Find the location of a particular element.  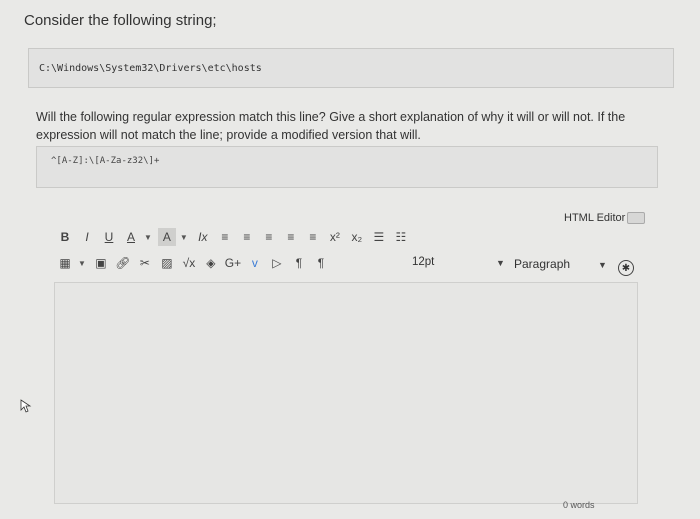

unlink-icon: ✂ is located at coordinates (145, 263).